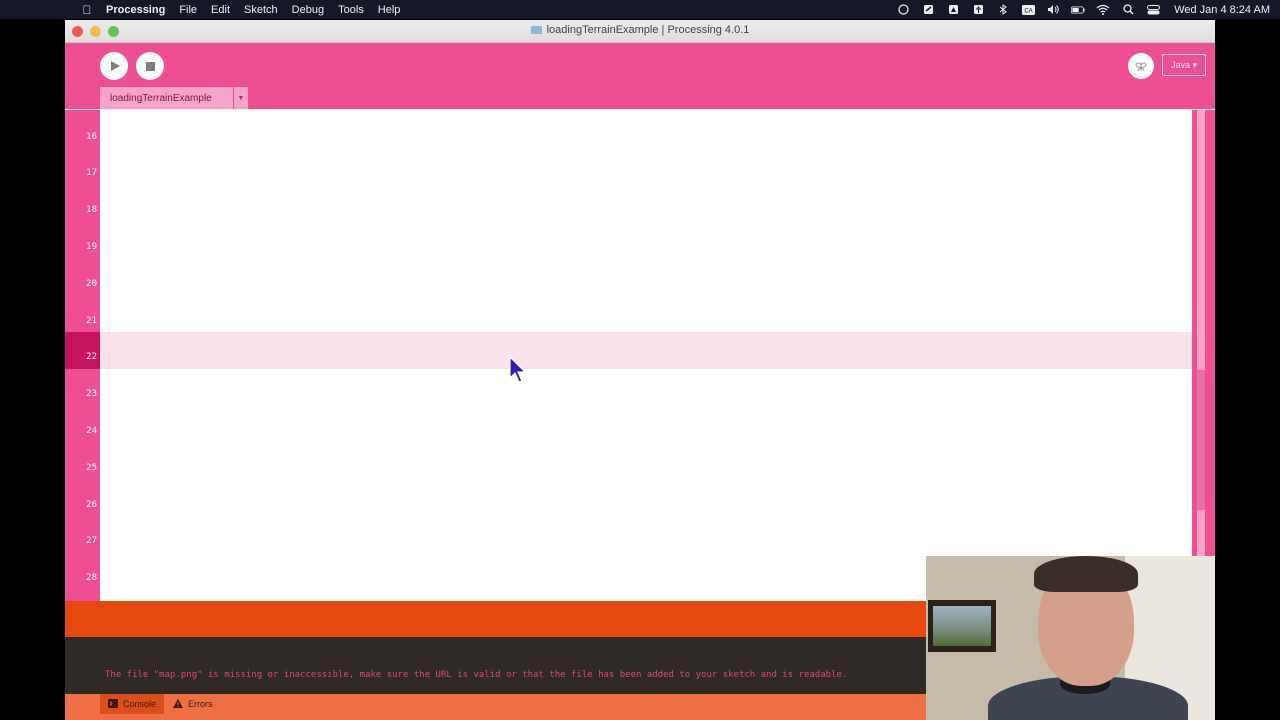 This screenshot has height=720, width=1280. I want to click on tab-console: Console, so click(132, 704).